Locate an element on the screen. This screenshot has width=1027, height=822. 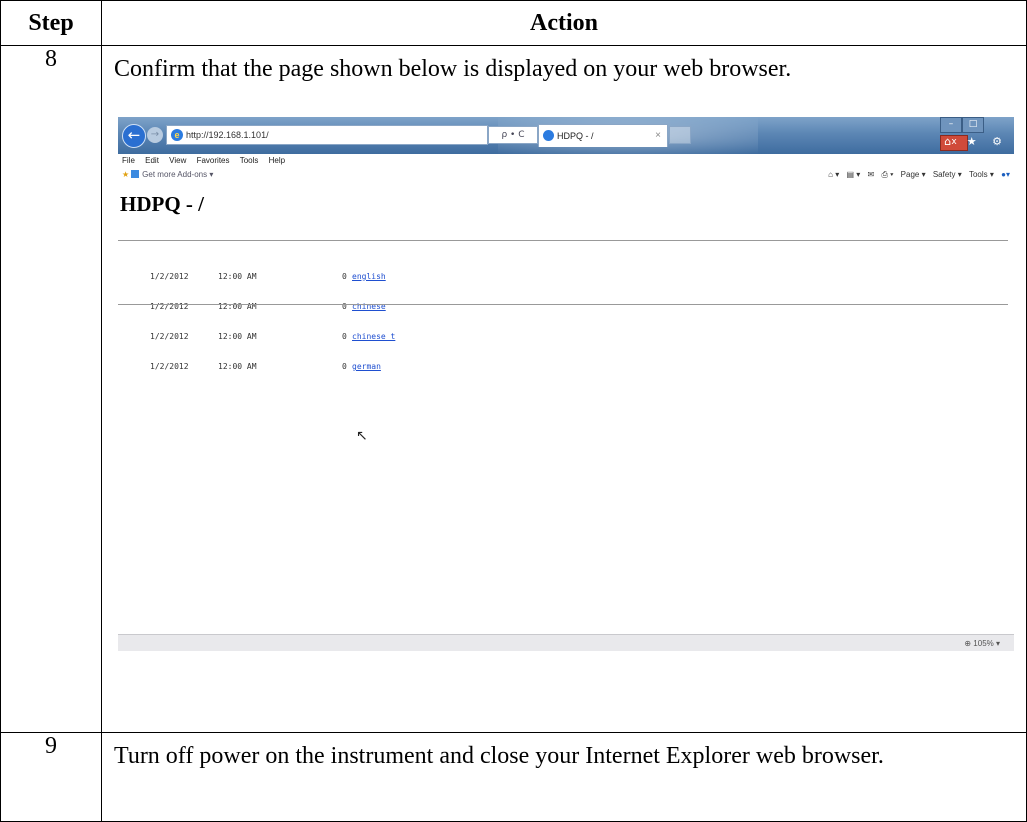
addons-icon is located at coordinates (135, 174).